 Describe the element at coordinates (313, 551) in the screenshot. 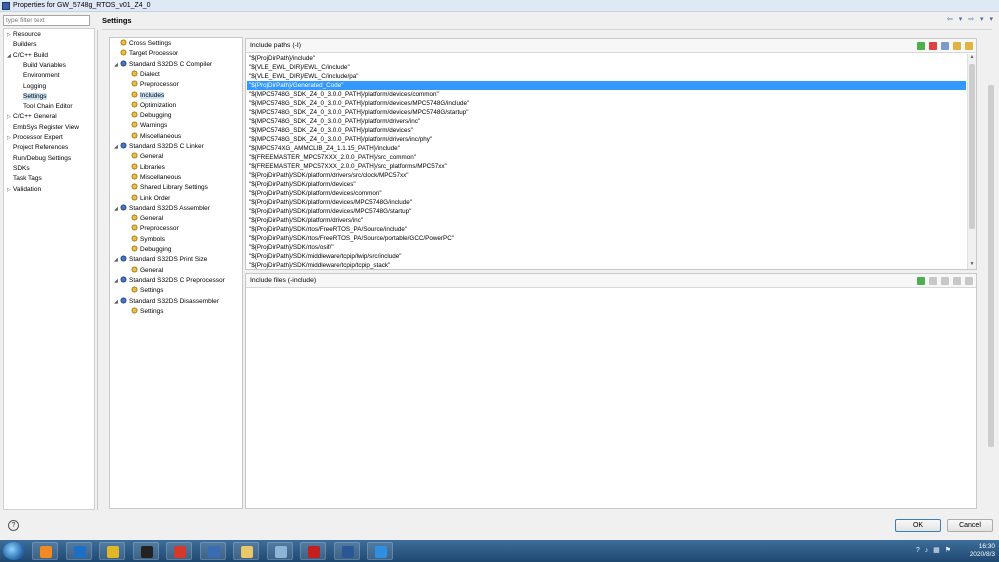

I see `taskbar-app-acrobat` at that location.